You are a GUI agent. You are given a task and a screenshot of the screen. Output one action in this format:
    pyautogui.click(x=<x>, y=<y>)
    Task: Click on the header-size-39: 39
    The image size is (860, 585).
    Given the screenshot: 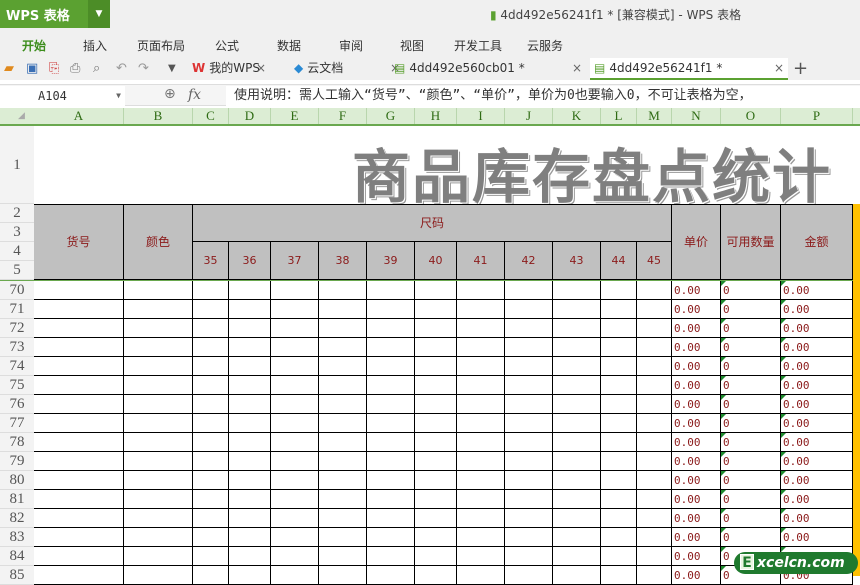 What is the action you would take?
    pyautogui.click(x=391, y=261)
    